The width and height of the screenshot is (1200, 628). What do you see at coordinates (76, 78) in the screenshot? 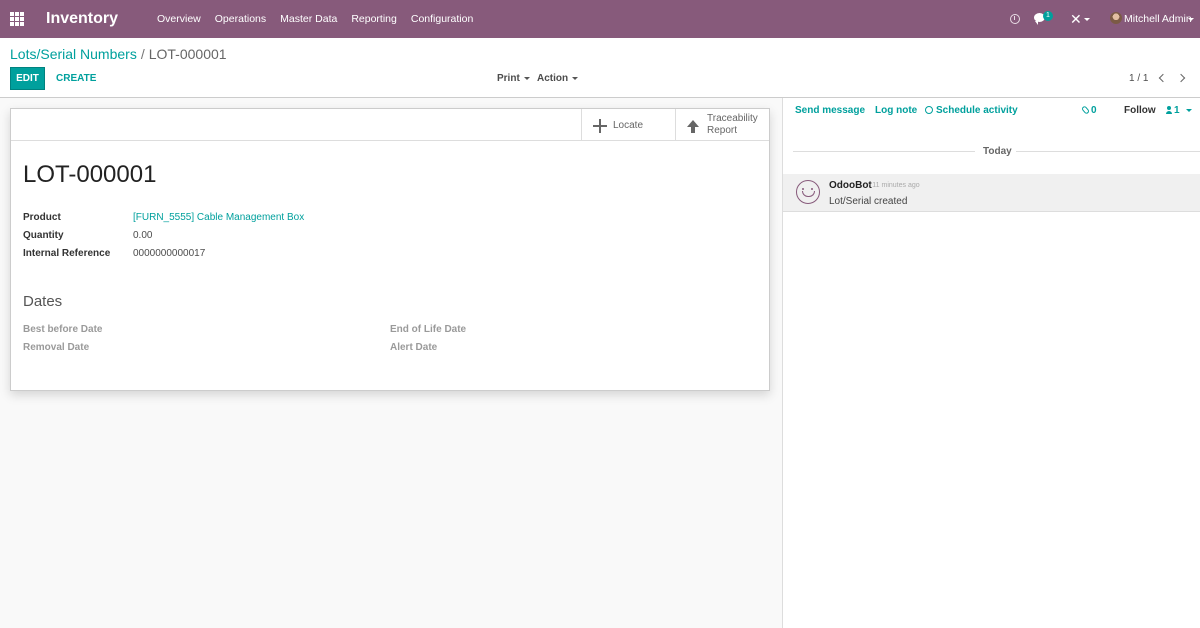
I see `create-button: CREATE` at bounding box center [76, 78].